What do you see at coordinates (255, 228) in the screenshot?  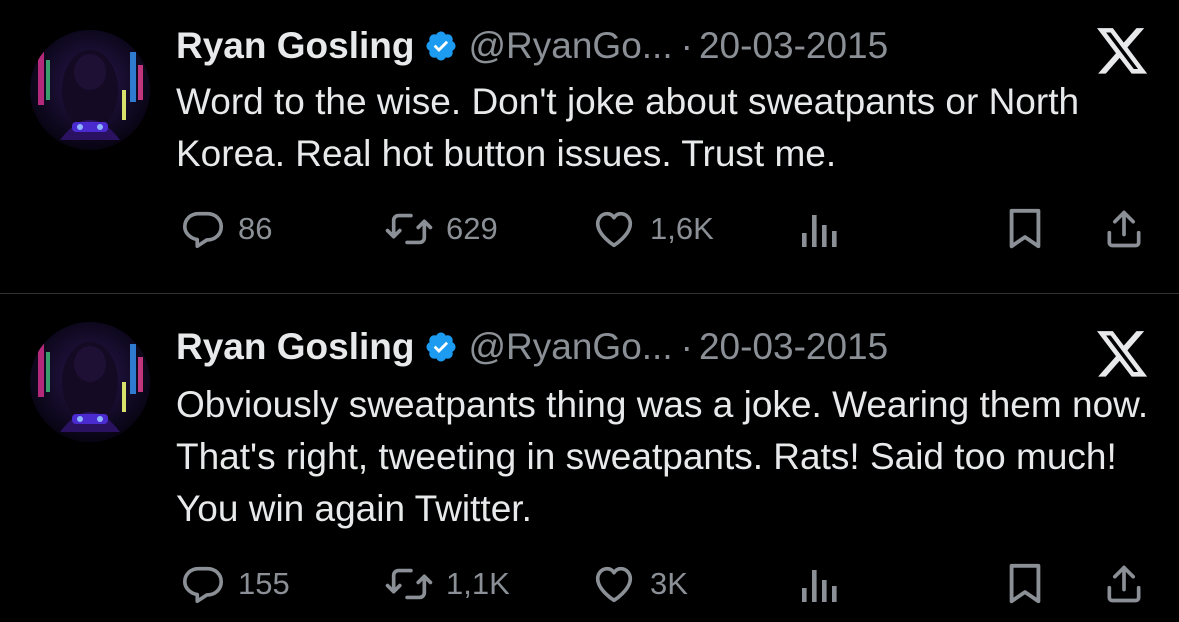 I see `reply-count: 86` at bounding box center [255, 228].